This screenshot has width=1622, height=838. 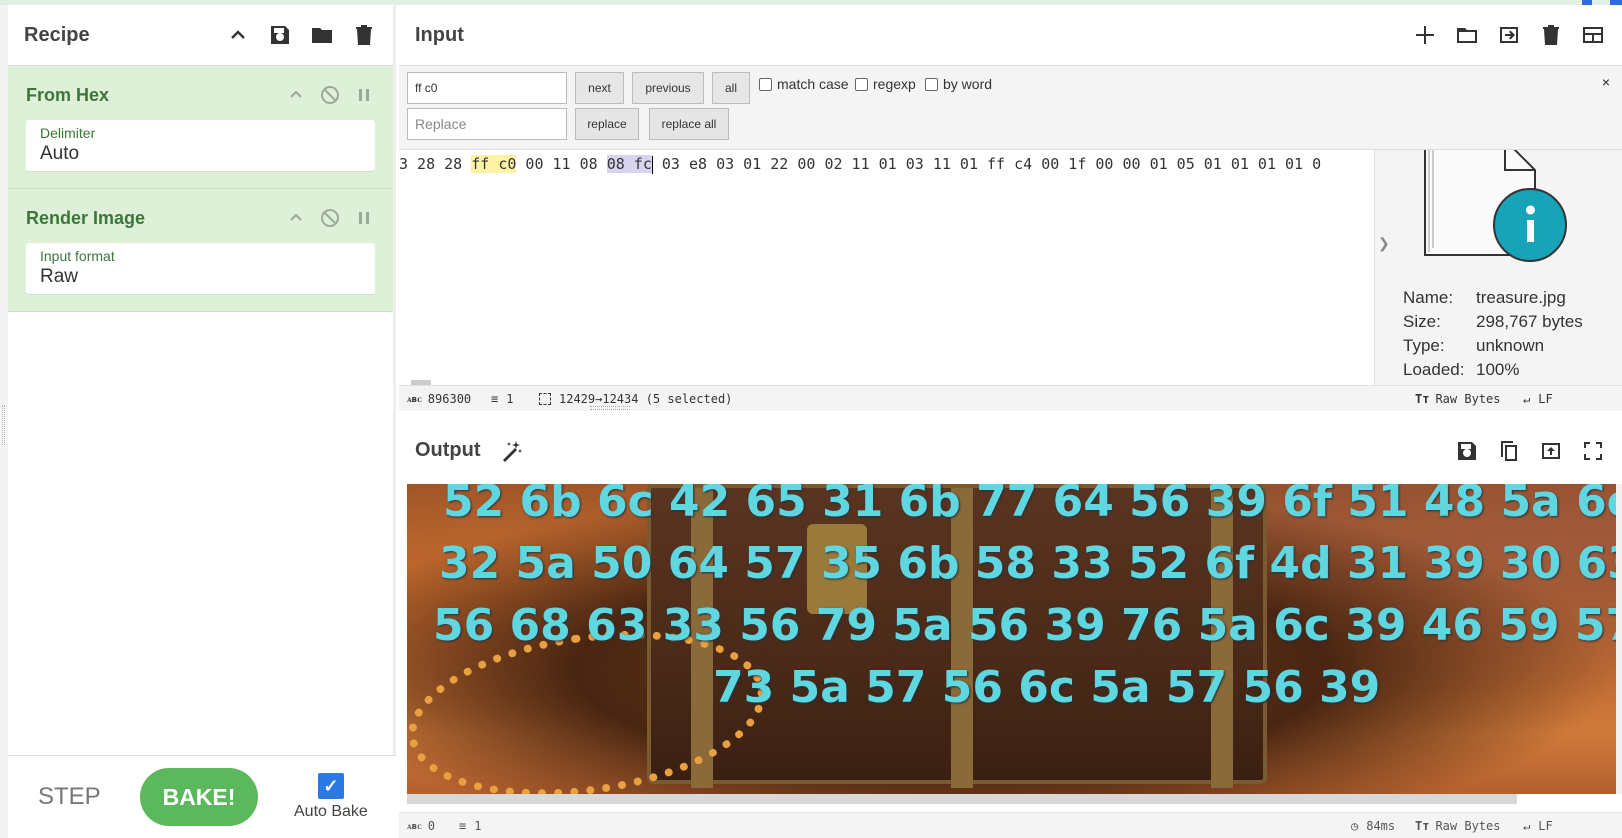 What do you see at coordinates (962, 799) in the screenshot?
I see `horizontal-scrollbar` at bounding box center [962, 799].